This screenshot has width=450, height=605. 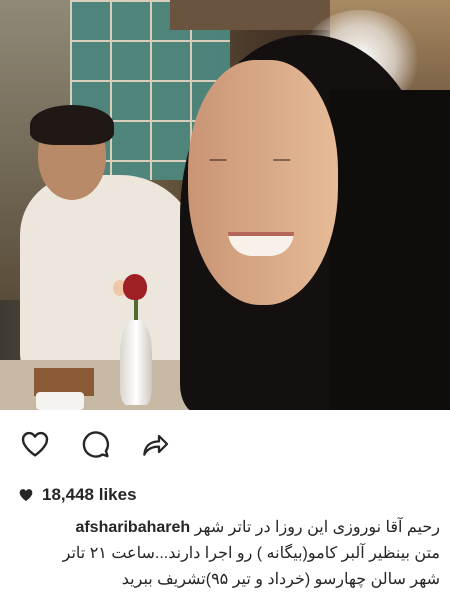 I want to click on like-button, so click(x=35, y=444).